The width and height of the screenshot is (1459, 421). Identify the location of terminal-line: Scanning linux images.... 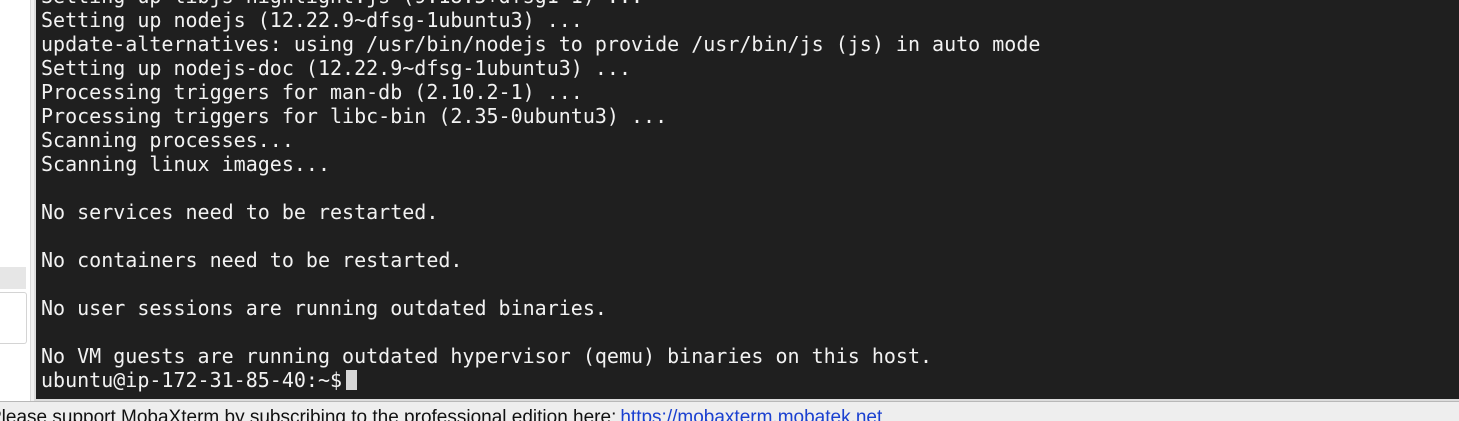
(185, 164).